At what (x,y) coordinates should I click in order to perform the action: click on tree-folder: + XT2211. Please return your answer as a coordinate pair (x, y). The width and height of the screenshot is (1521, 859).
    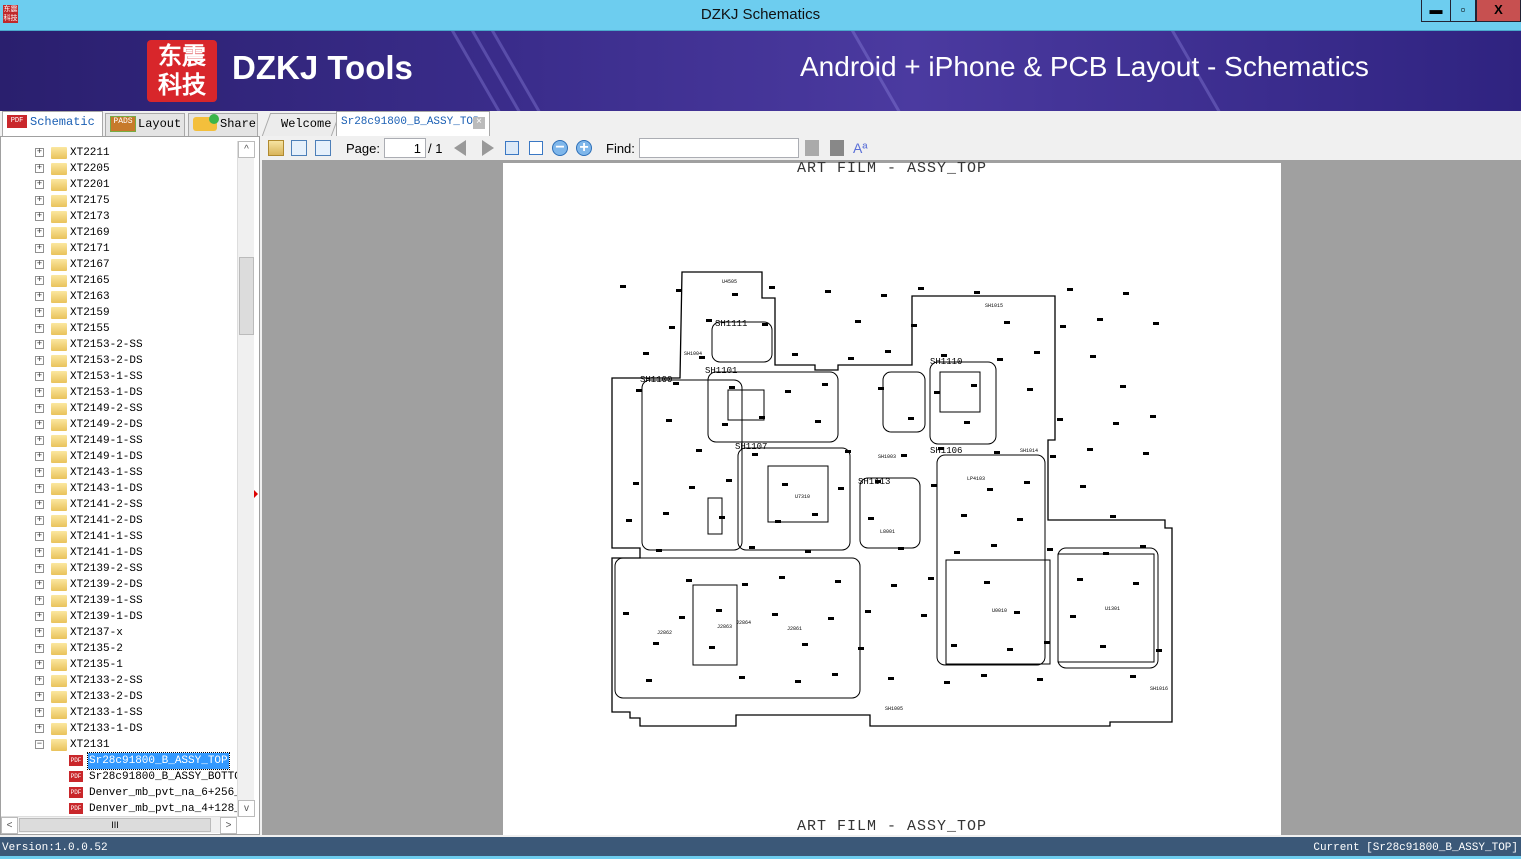
    Looking at the image, I should click on (119, 153).